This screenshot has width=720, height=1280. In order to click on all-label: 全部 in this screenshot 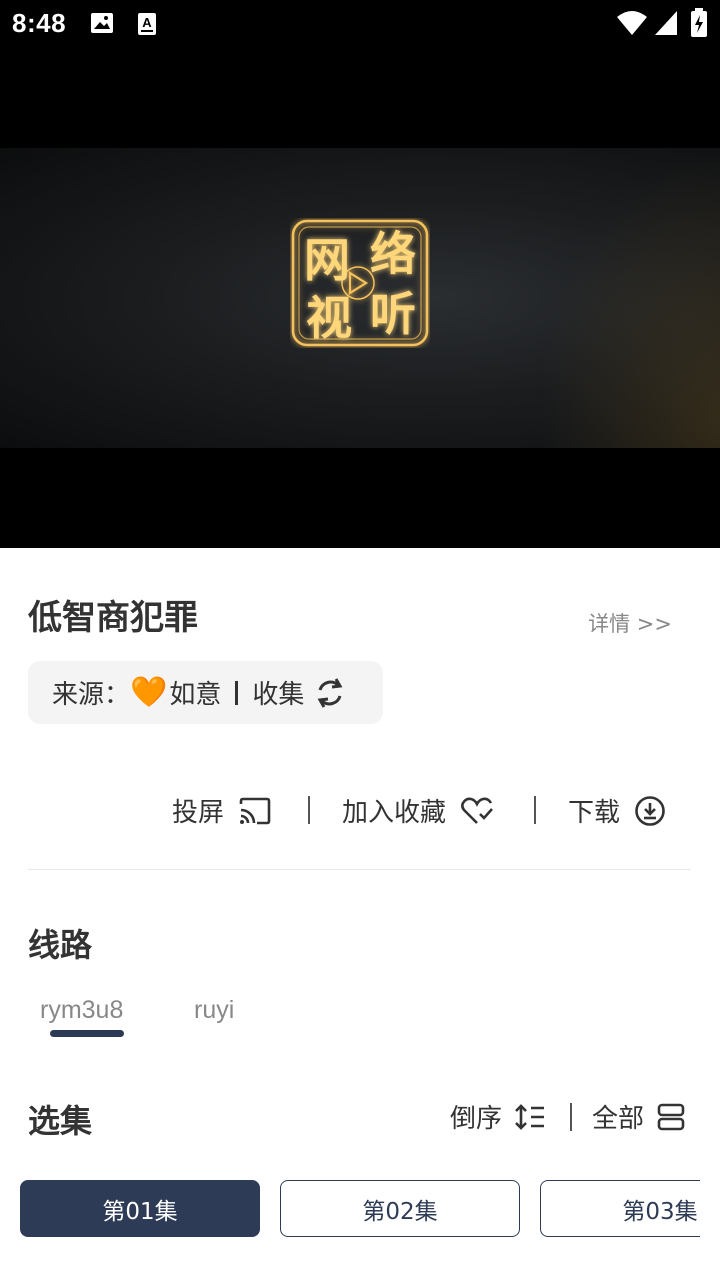, I will do `click(618, 1119)`.